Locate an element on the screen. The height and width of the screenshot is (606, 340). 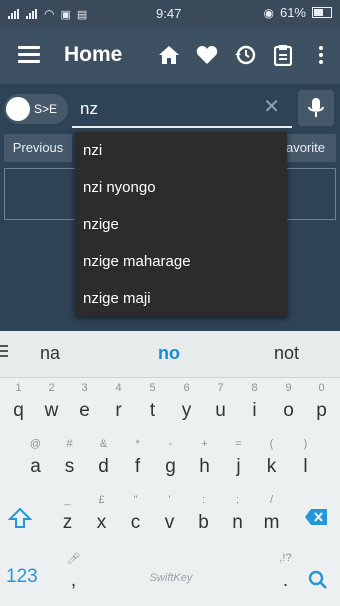
key-p: 0p is located at coordinates (321, 403).